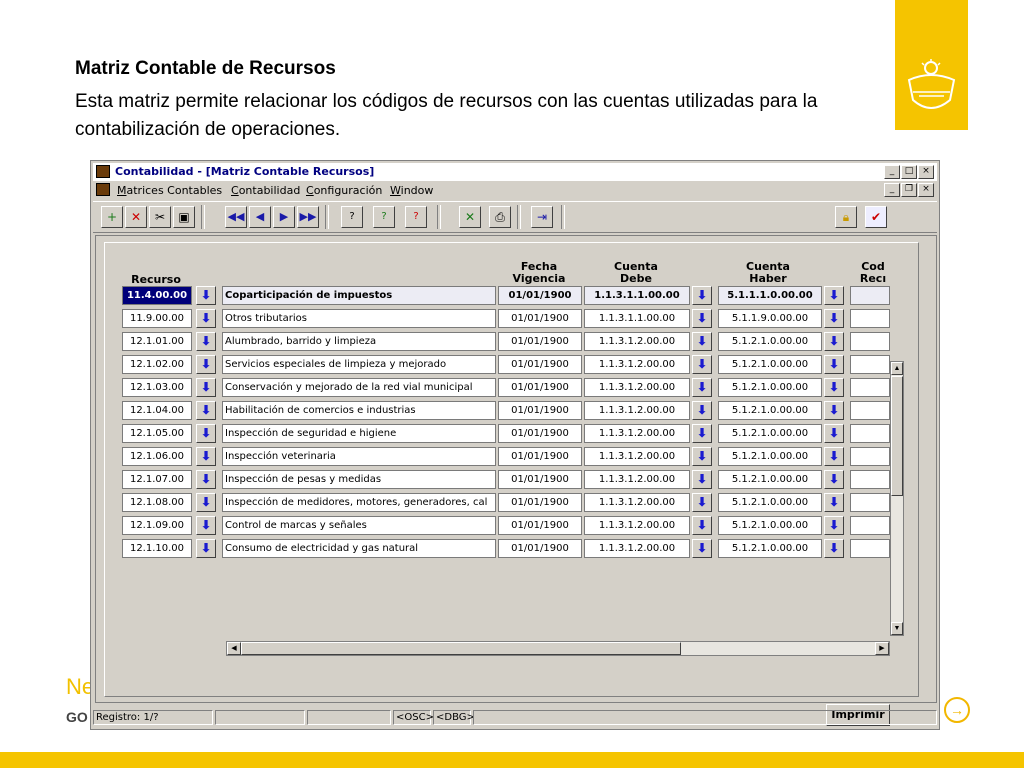 The height and width of the screenshot is (768, 1024). I want to click on scroll-up-icon: ▲, so click(897, 368).